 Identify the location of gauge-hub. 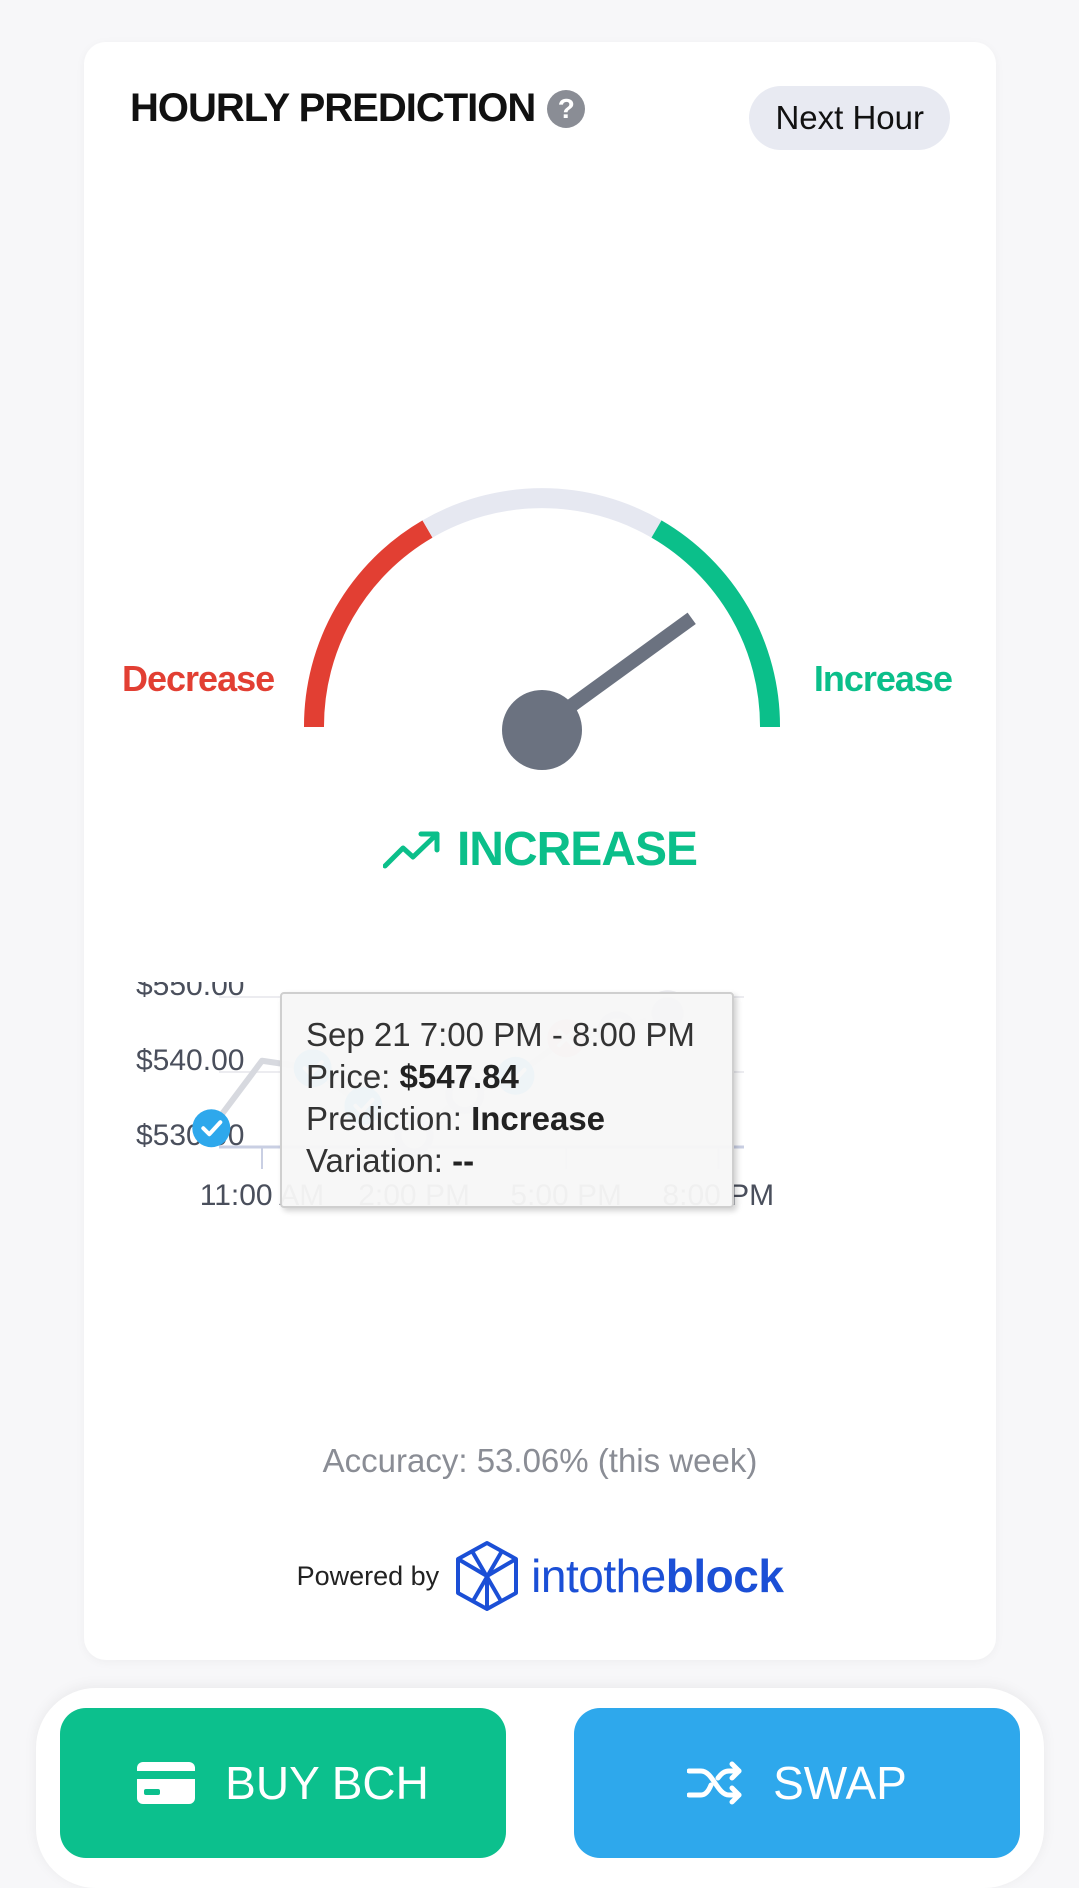
(542, 730).